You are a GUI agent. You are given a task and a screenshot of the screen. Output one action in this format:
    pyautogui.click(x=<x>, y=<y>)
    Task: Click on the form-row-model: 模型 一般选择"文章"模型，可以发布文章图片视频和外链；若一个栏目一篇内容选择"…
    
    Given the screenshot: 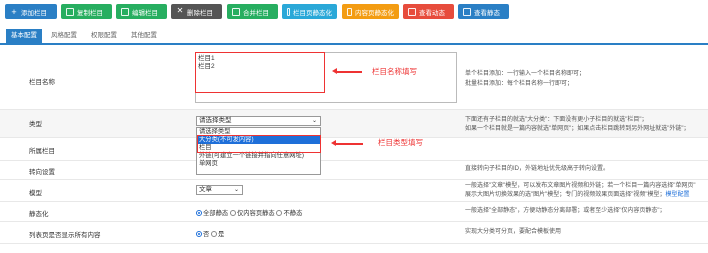 What is the action you would take?
    pyautogui.click(x=354, y=191)
    